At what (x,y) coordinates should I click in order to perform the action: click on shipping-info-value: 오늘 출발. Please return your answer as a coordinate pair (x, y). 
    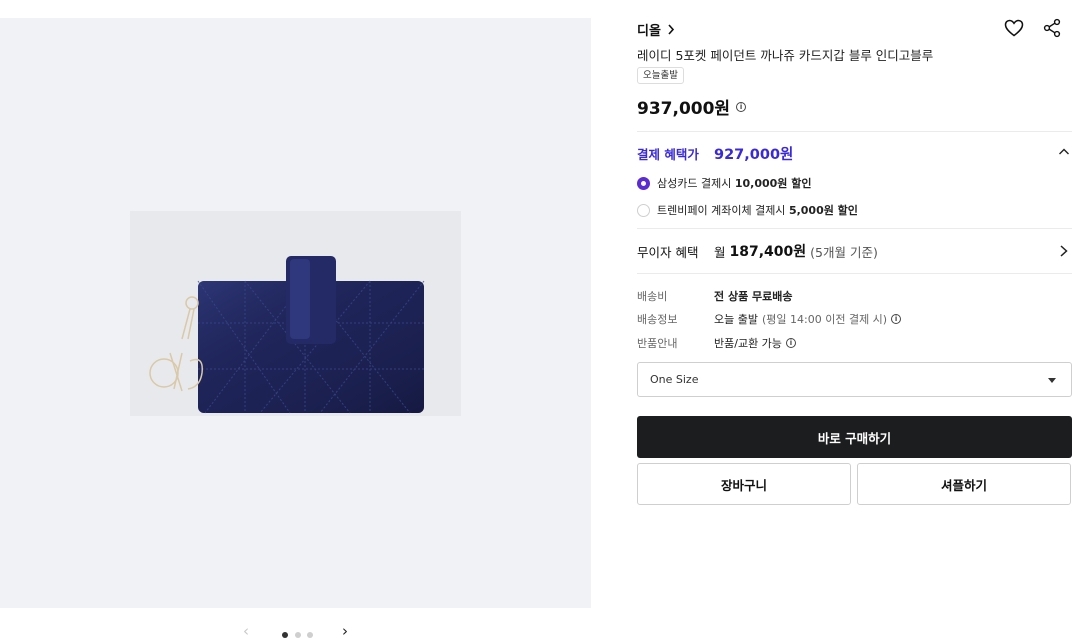
    Looking at the image, I should click on (736, 319).